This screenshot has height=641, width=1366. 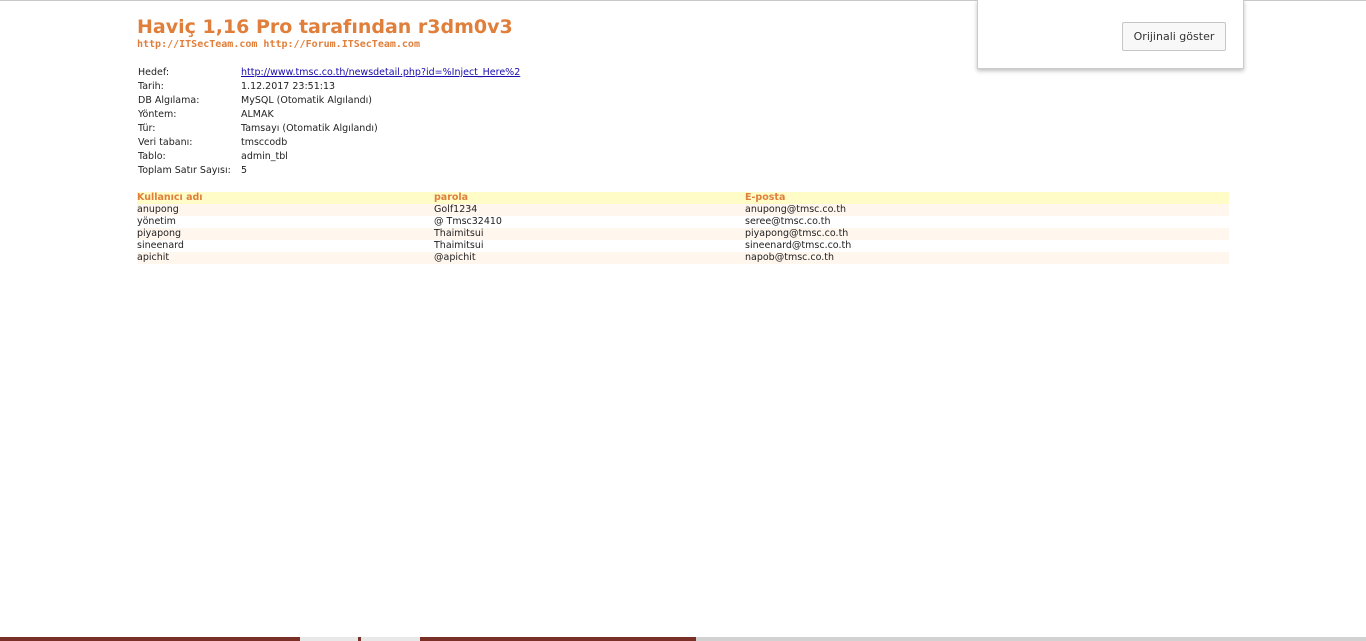 I want to click on cell-username: piyapong, so click(x=285, y=234).